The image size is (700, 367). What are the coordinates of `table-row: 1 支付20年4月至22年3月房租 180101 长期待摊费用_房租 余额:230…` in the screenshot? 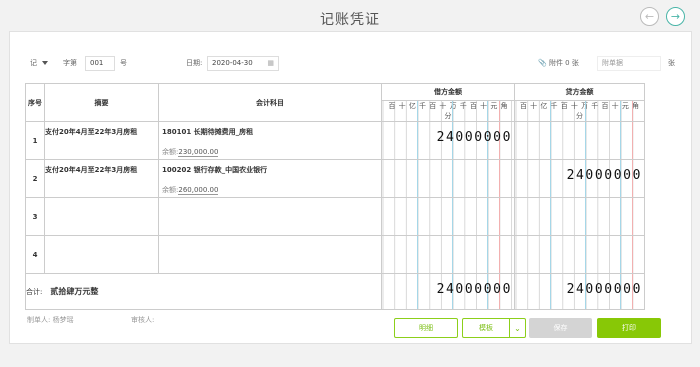 It's located at (335, 140).